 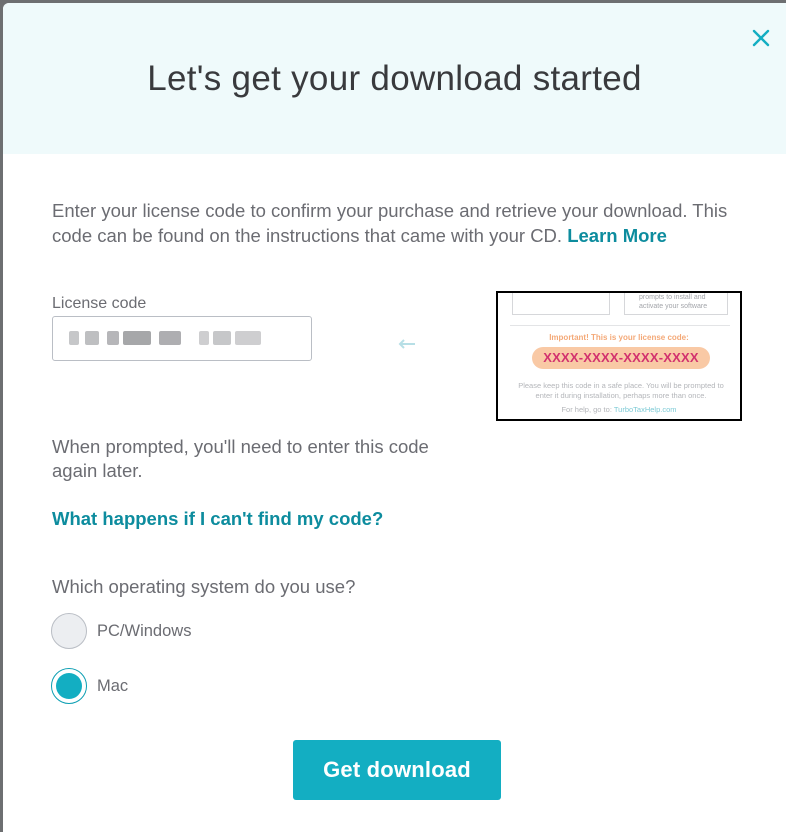 I want to click on close-button, so click(x=761, y=38).